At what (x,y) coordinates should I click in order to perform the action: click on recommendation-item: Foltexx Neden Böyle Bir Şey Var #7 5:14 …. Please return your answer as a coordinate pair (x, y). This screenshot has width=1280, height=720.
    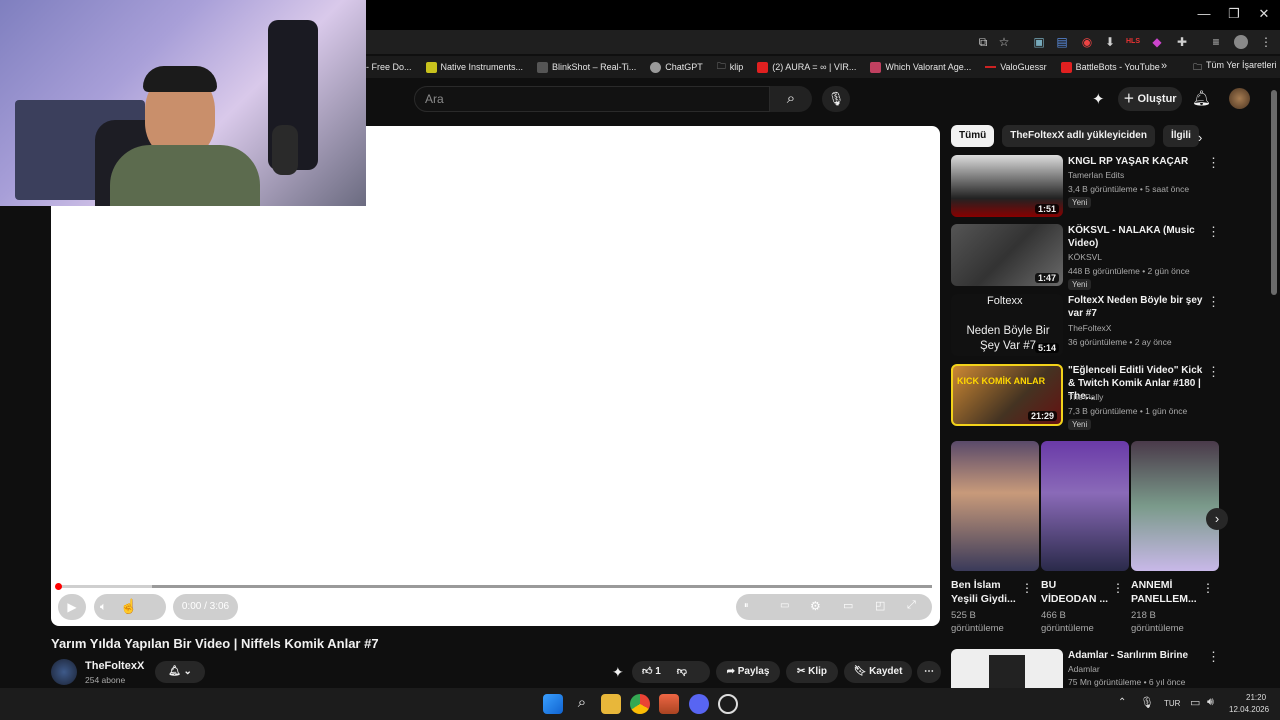
    Looking at the image, I should click on (1086, 326).